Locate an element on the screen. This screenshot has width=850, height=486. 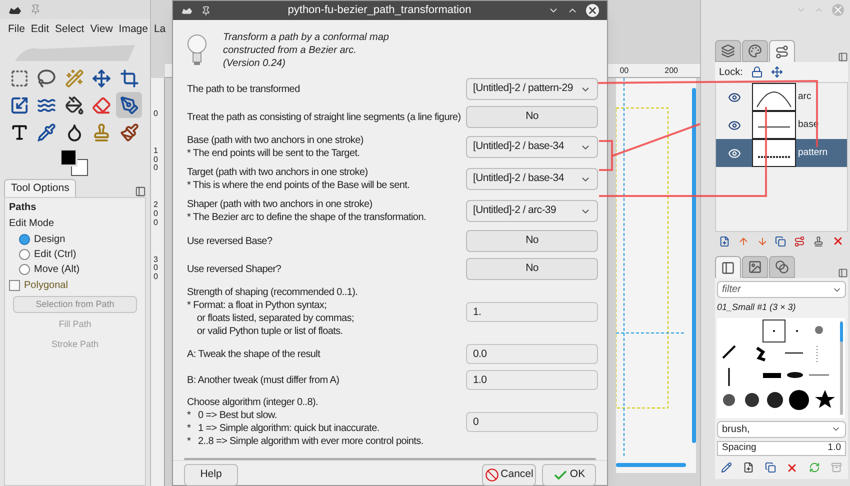
palette-icon is located at coordinates (755, 51).